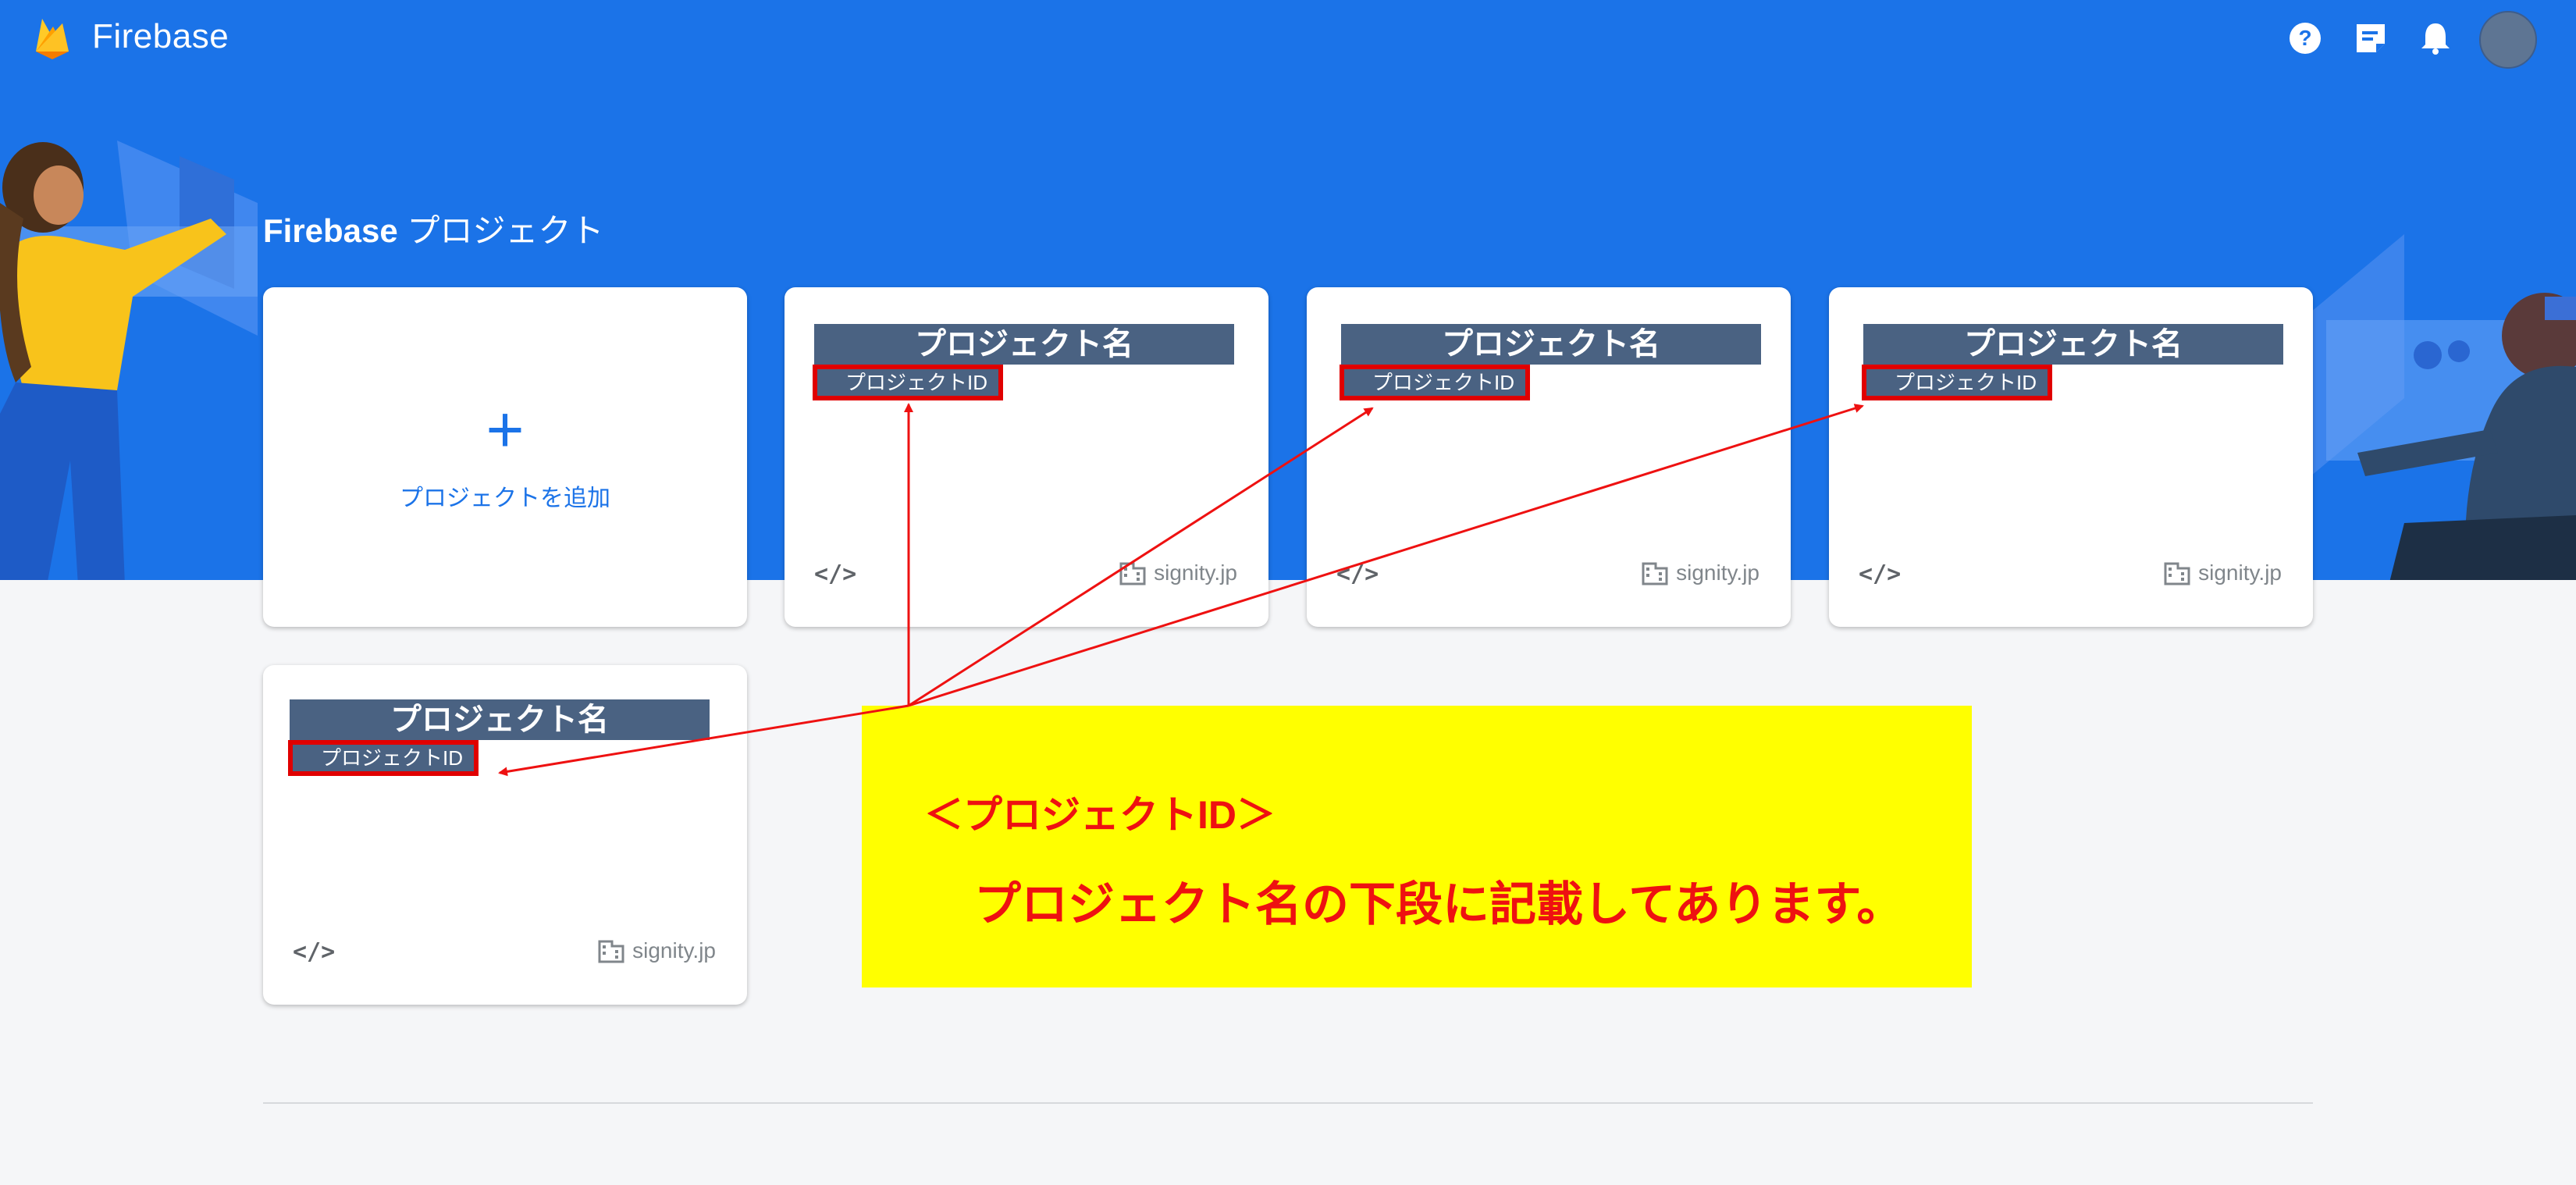  I want to click on divider, so click(1288, 1103).